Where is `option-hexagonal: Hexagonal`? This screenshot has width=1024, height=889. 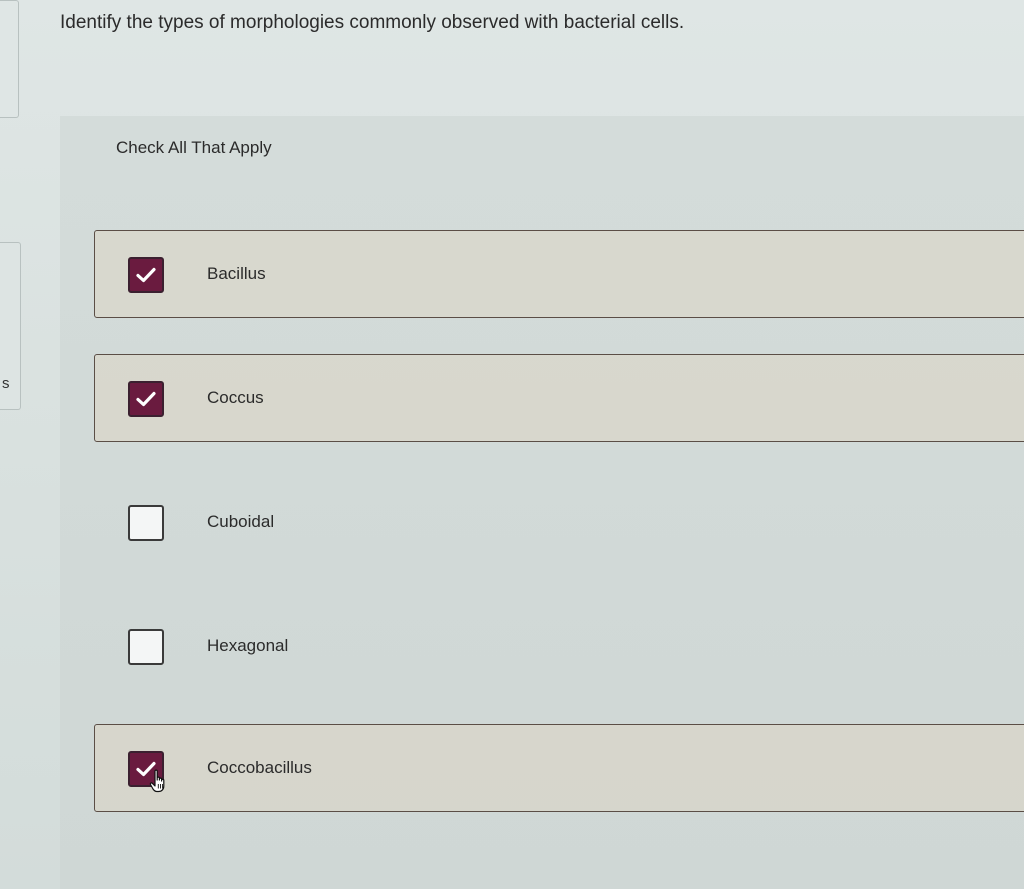
option-hexagonal: Hexagonal is located at coordinates (559, 646).